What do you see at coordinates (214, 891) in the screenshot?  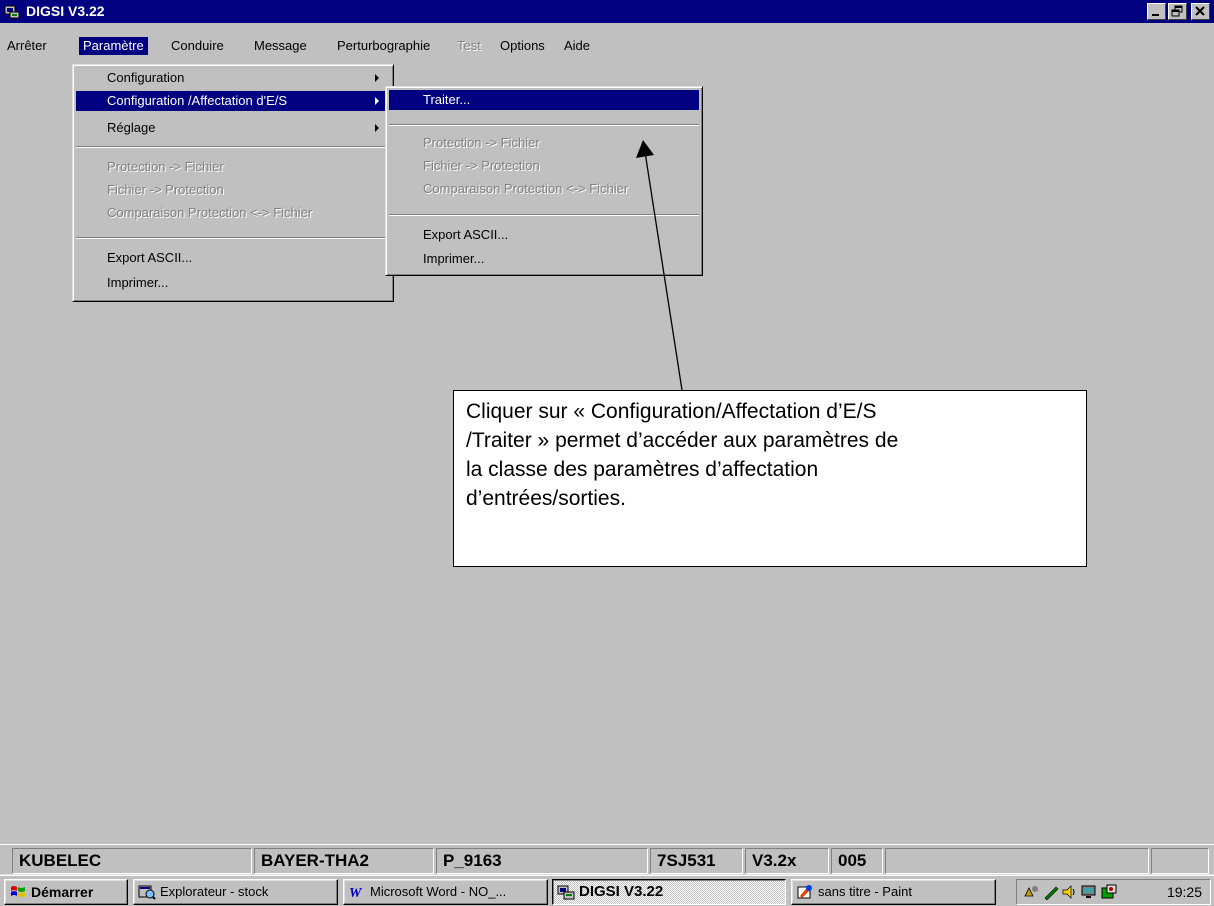 I see `task-label: Explorateur - stock` at bounding box center [214, 891].